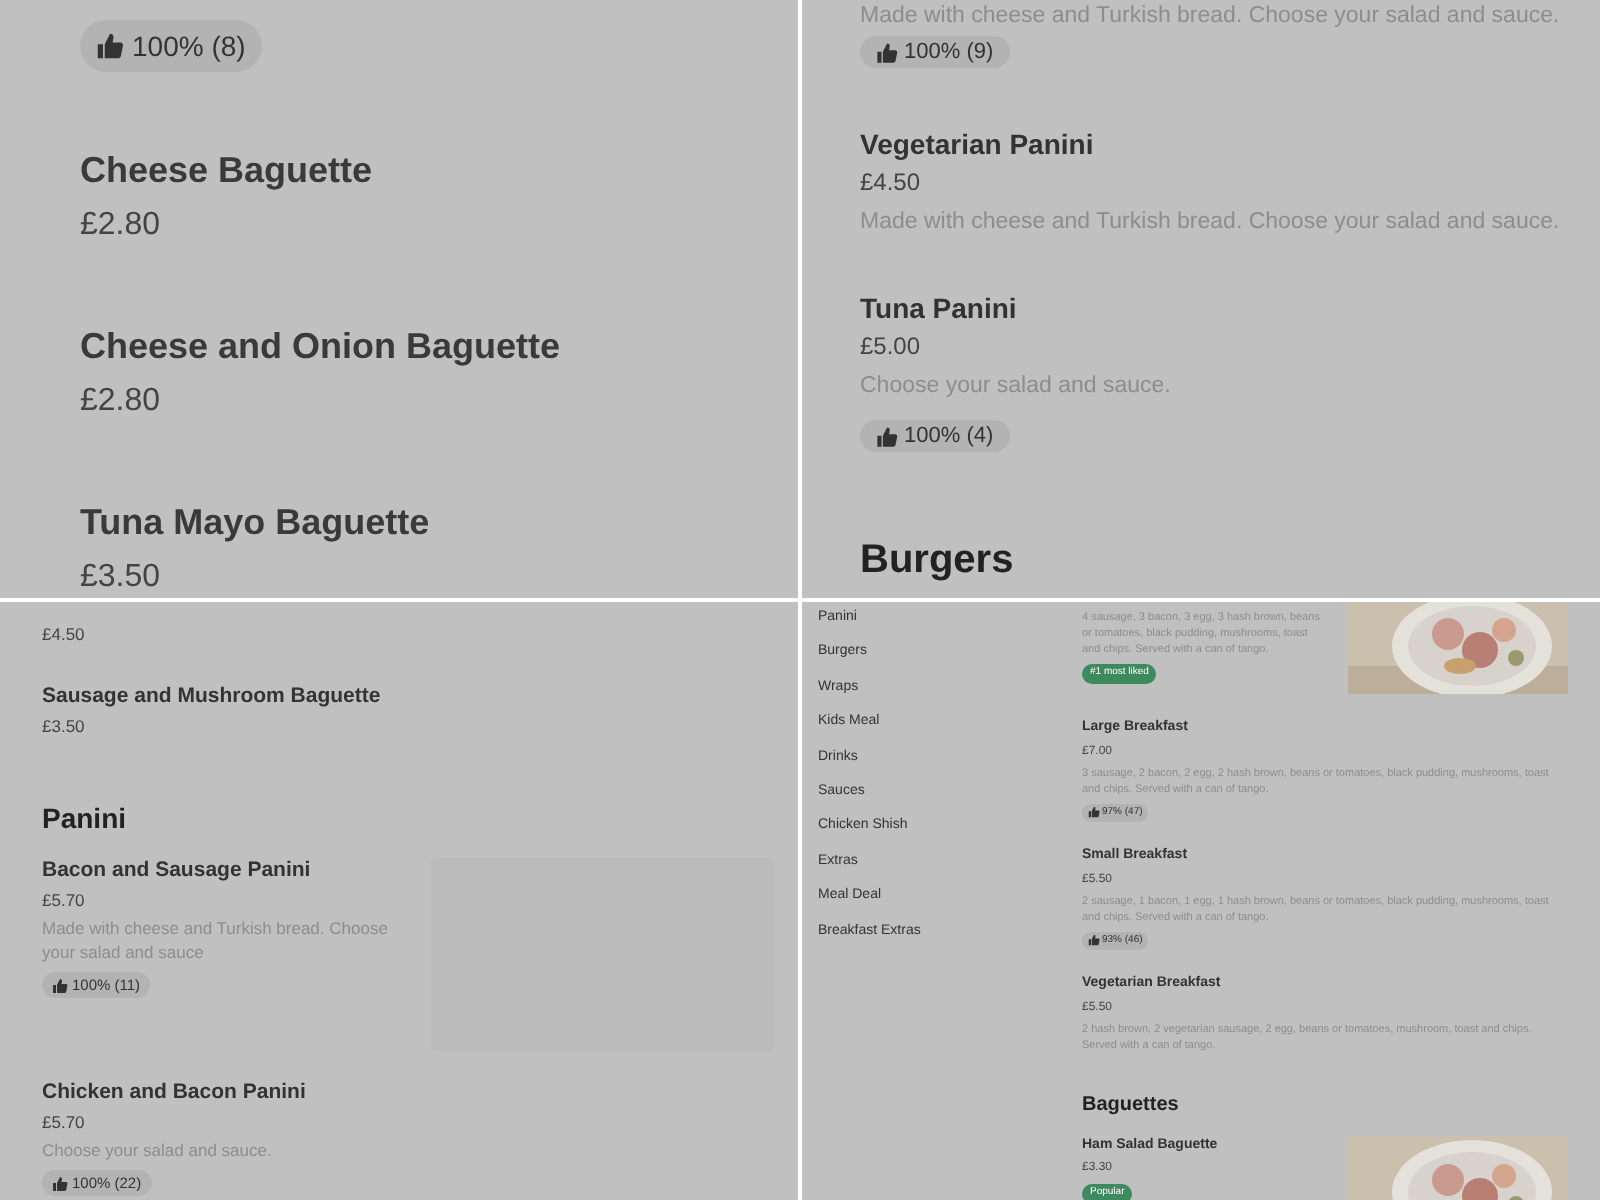  I want to click on dish-name: Tuna Panini, so click(1222, 308).